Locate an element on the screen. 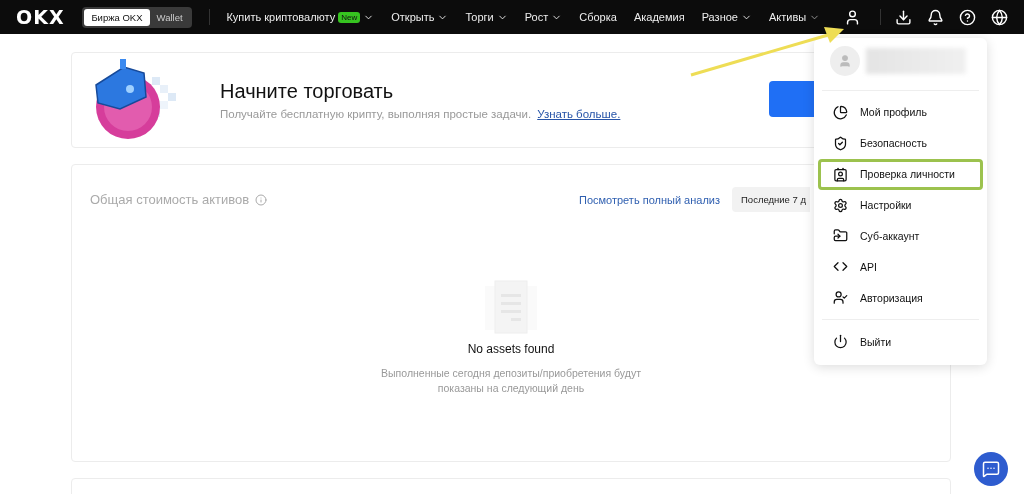 This screenshot has height=494, width=1024. settings-icon is located at coordinates (840, 205).